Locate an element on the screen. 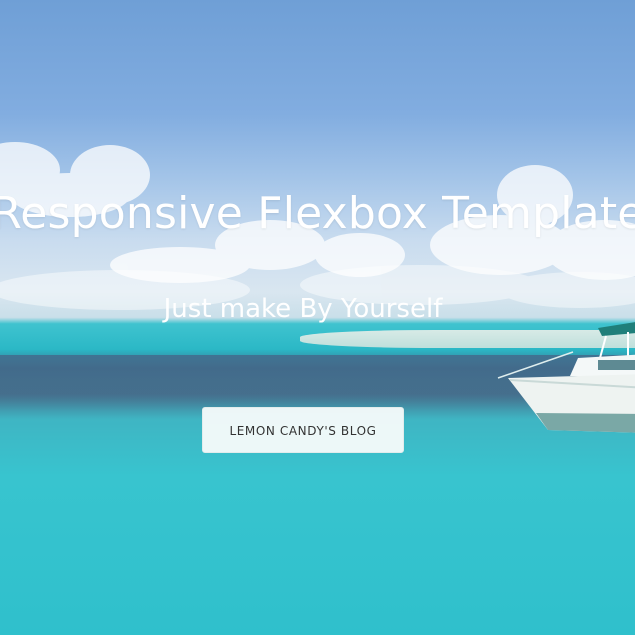 The width and height of the screenshot is (635, 635). hero-title: Responsive Flexbox Template is located at coordinates (317, 213).